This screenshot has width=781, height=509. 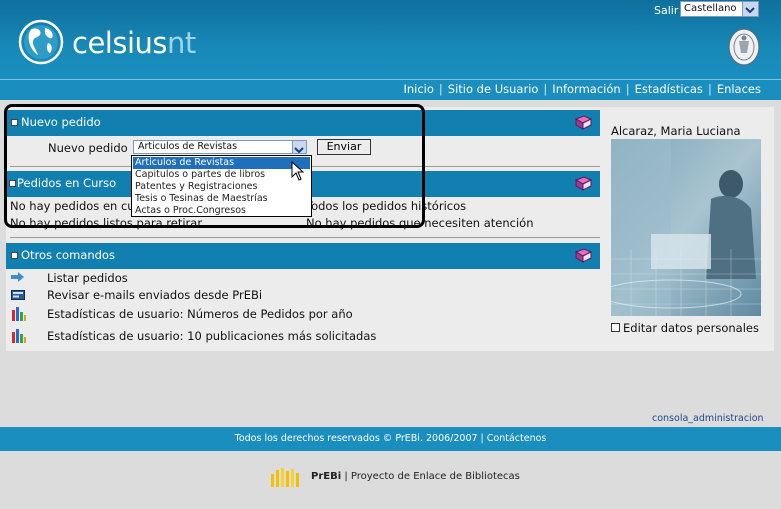 I want to click on email-icon, so click(x=18, y=295).